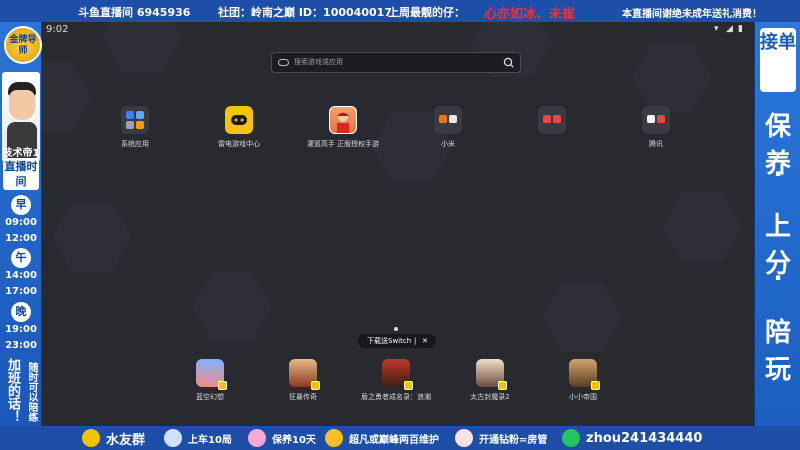 This screenshot has height=450, width=800. I want to click on battery-icon: ▮, so click(740, 29).